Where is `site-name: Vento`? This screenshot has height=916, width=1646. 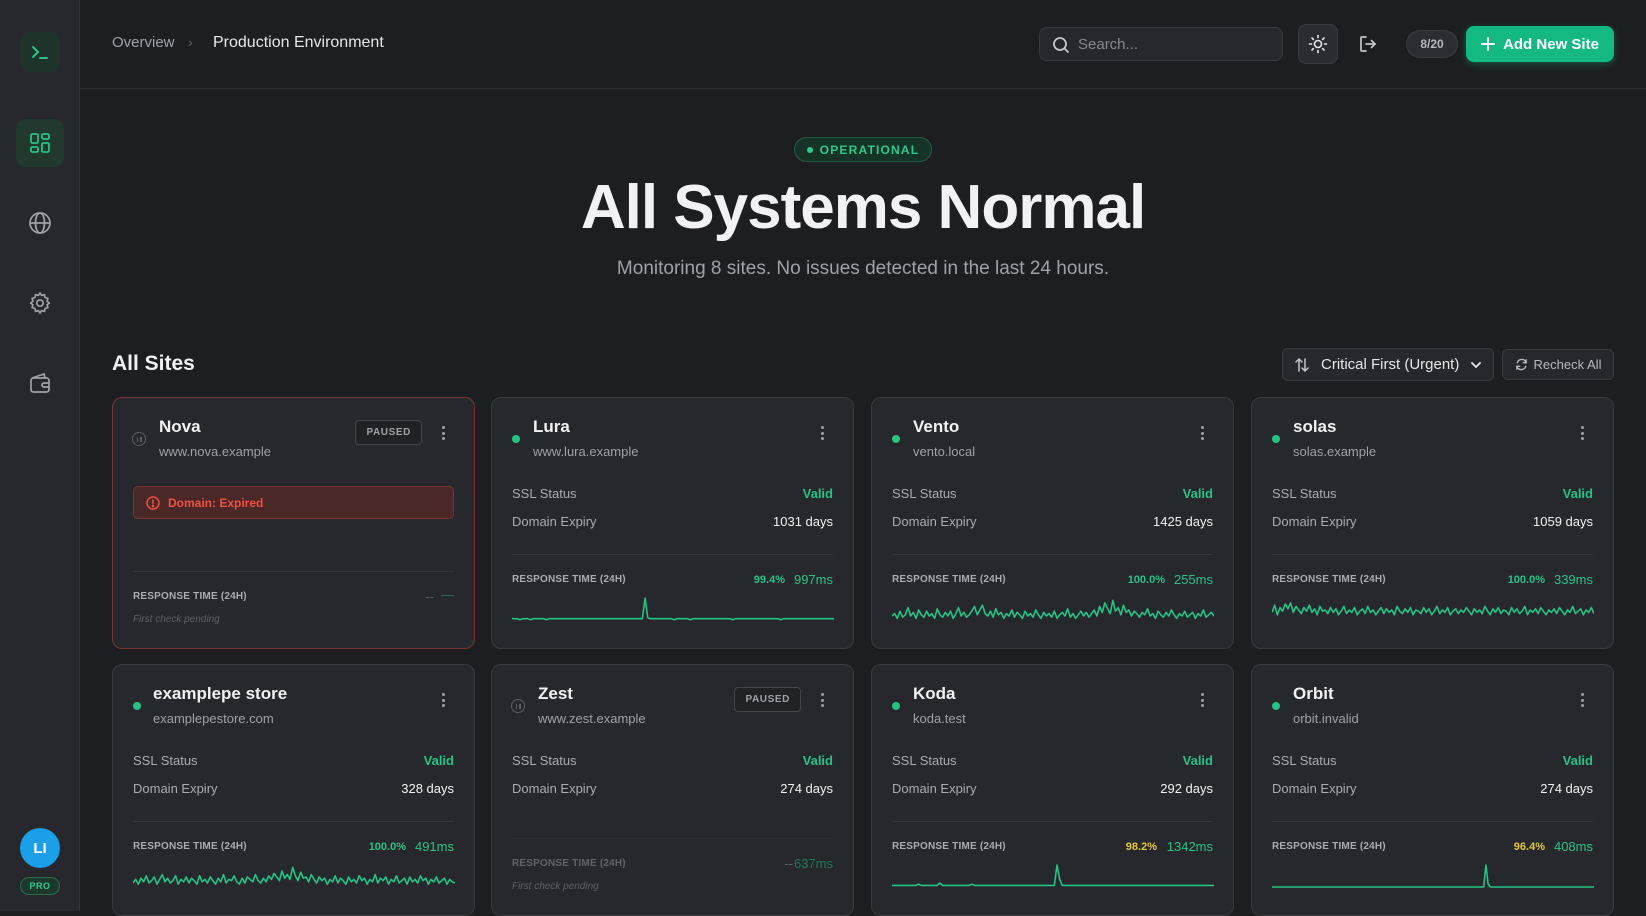 site-name: Vento is located at coordinates (936, 427).